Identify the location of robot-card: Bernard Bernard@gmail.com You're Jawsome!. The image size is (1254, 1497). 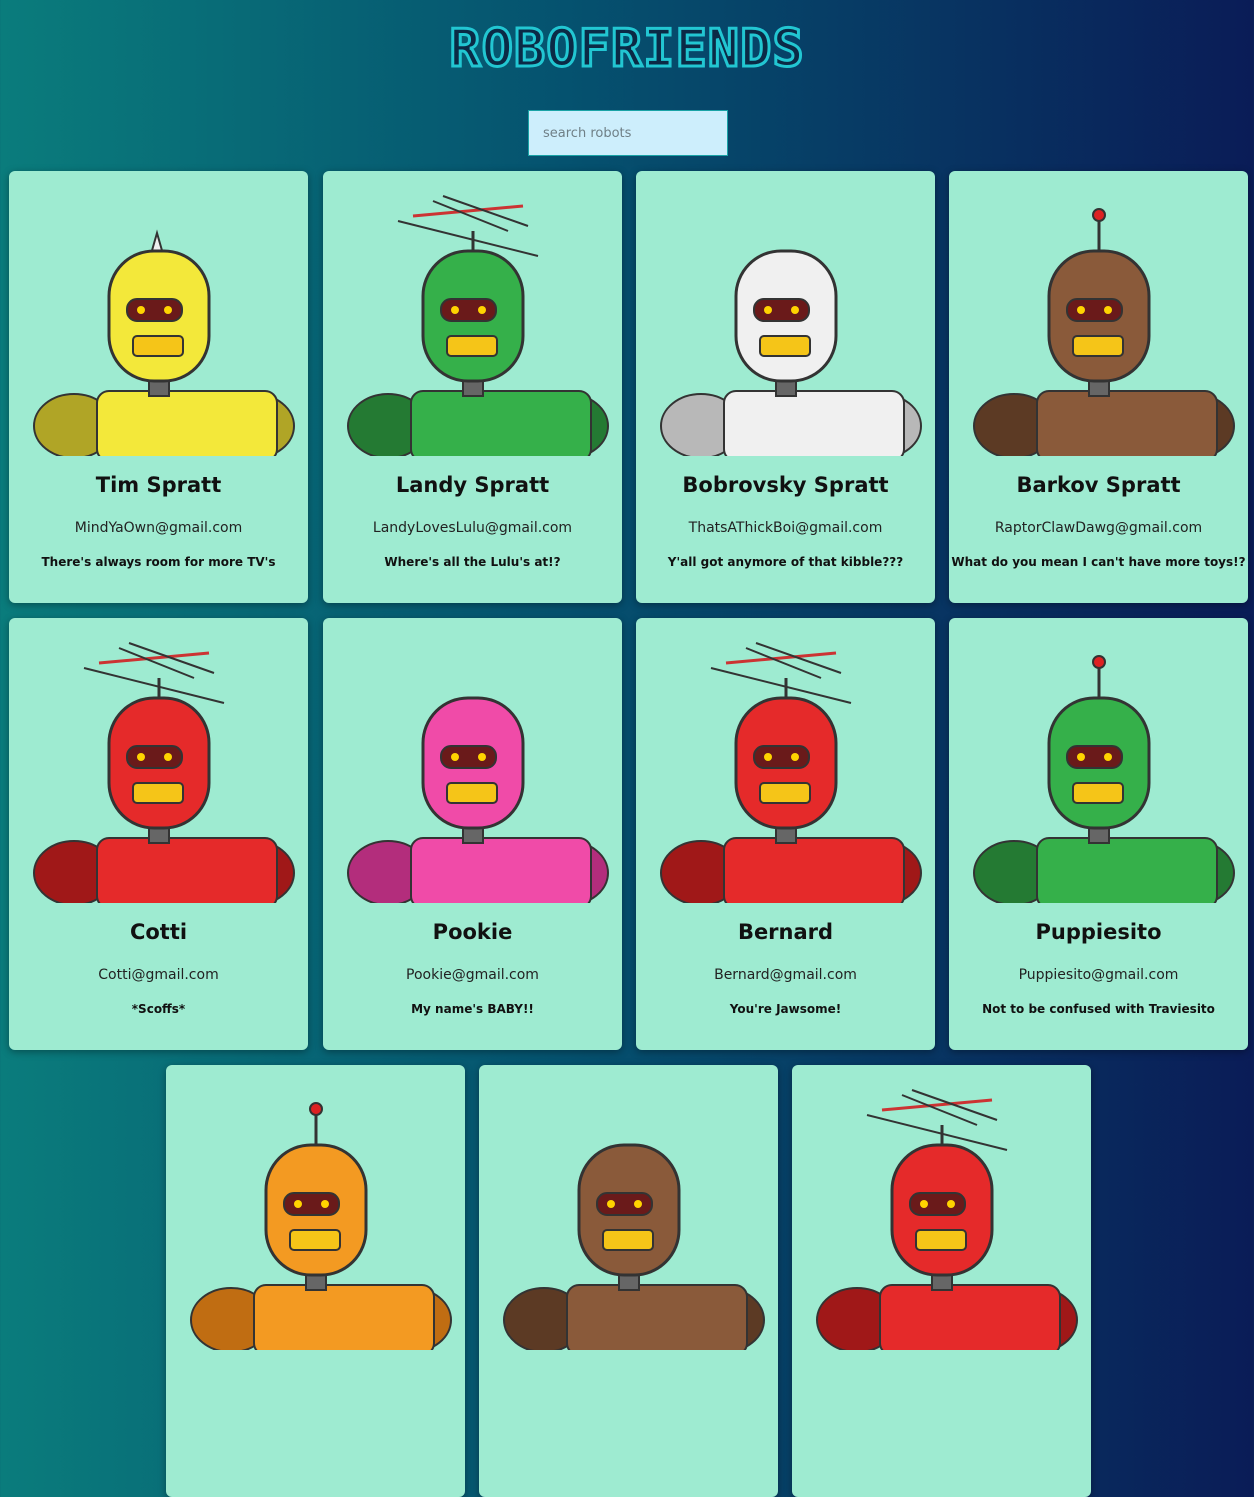
(785, 834).